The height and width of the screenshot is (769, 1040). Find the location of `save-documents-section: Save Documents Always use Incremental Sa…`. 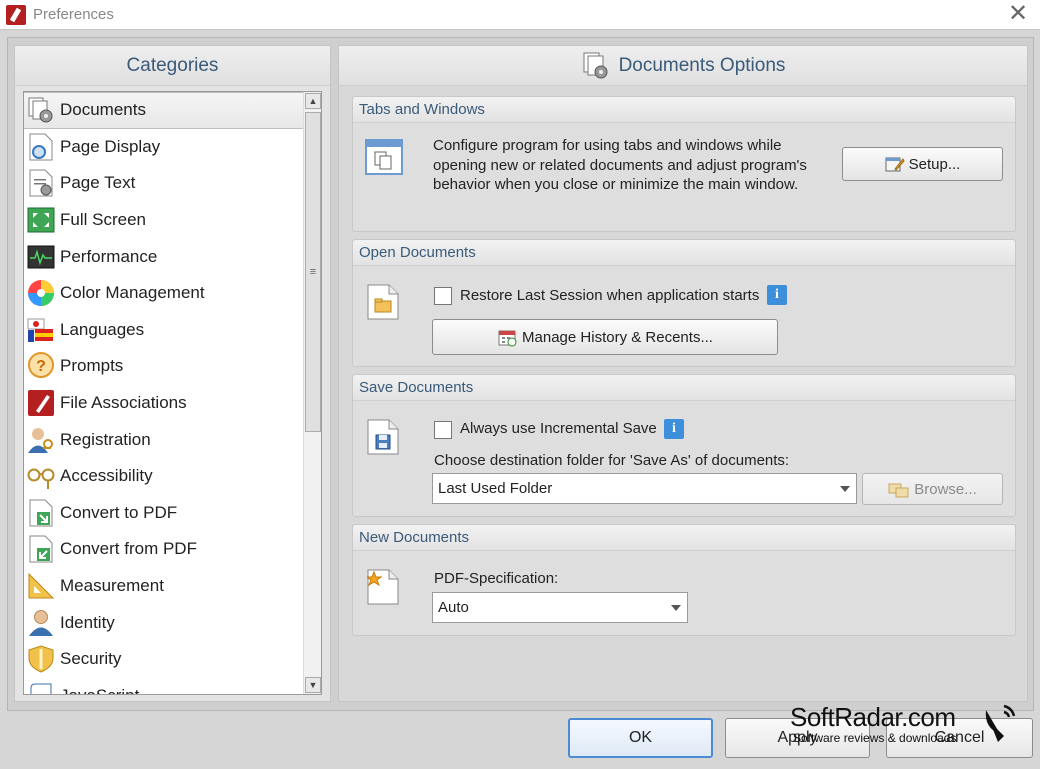

save-documents-section: Save Documents Always use Incremental Sa… is located at coordinates (684, 445).